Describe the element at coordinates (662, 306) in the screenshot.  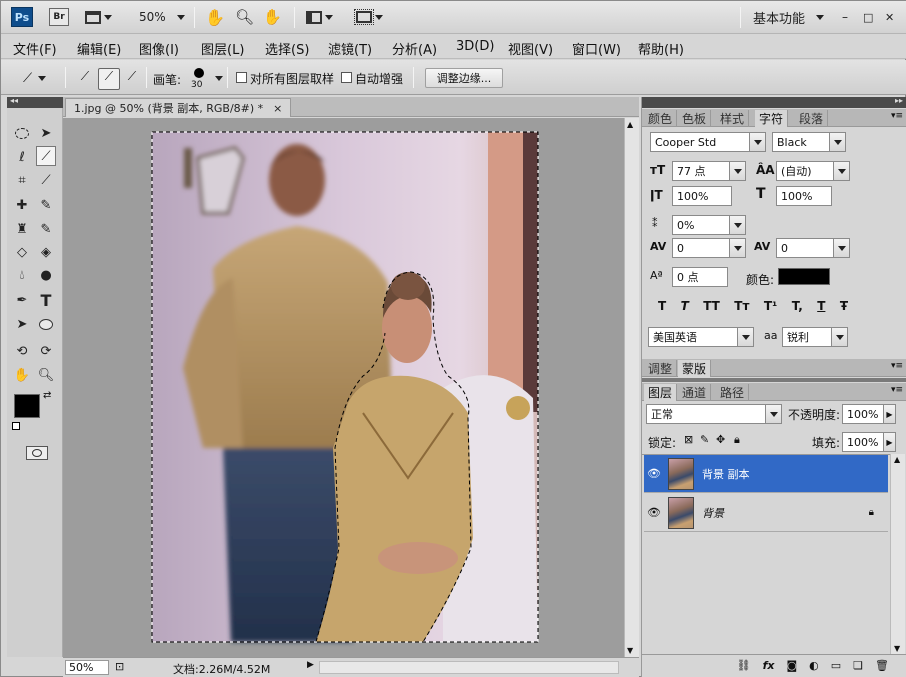
I see `faux-bold-button: T` at that location.